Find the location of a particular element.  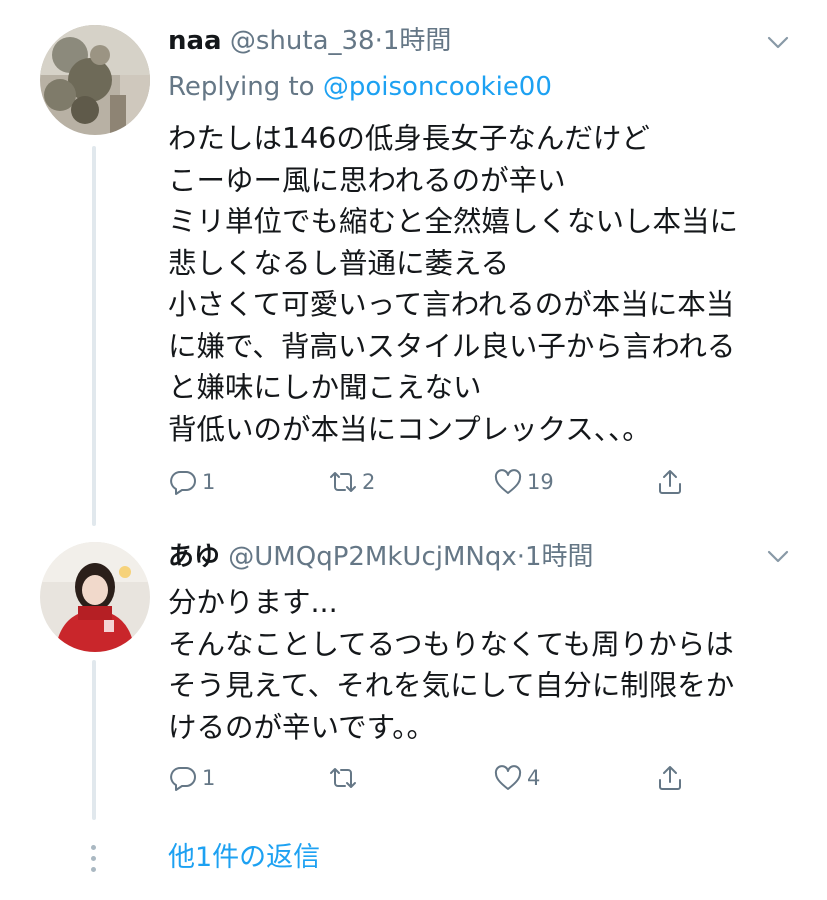

tweet-header: あゆ @UMQqP2MkUcjMNqx·1時間 is located at coordinates (381, 557).